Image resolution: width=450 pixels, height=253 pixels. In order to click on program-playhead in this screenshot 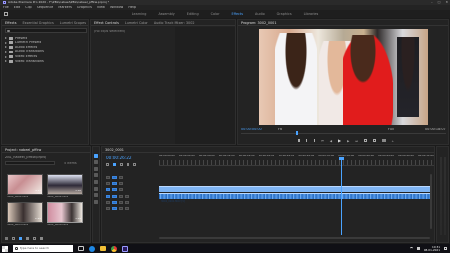, I will do `click(297, 133)`.